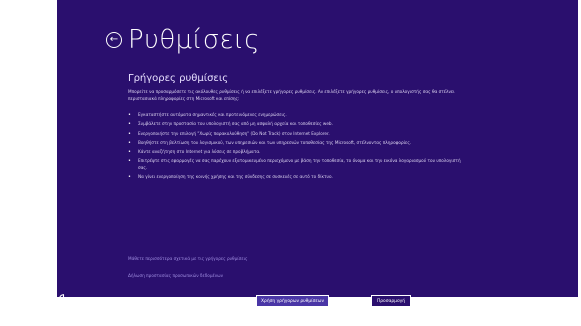  What do you see at coordinates (178, 78) in the screenshot?
I see `section-subtitle: Γρήγορες ρυθμίσεις` at bounding box center [178, 78].